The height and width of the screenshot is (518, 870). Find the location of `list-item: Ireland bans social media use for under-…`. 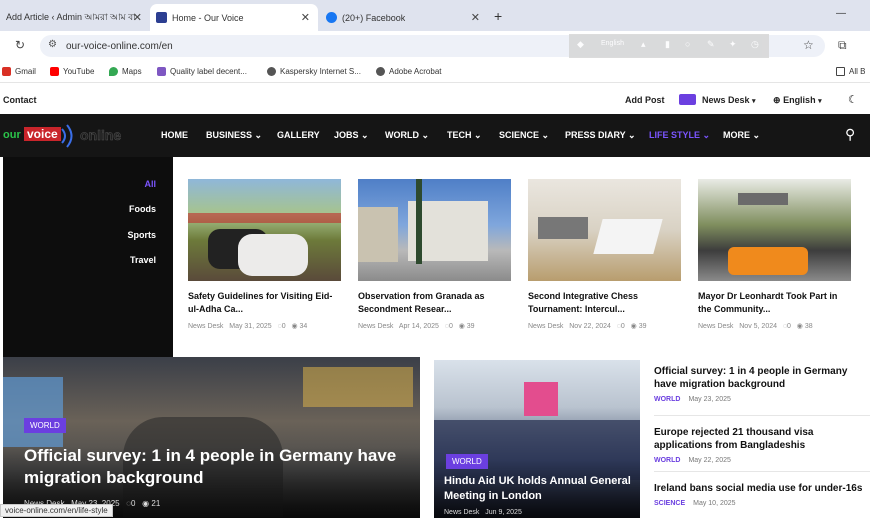

list-item: Ireland bans social media use for under-… is located at coordinates (762, 495).